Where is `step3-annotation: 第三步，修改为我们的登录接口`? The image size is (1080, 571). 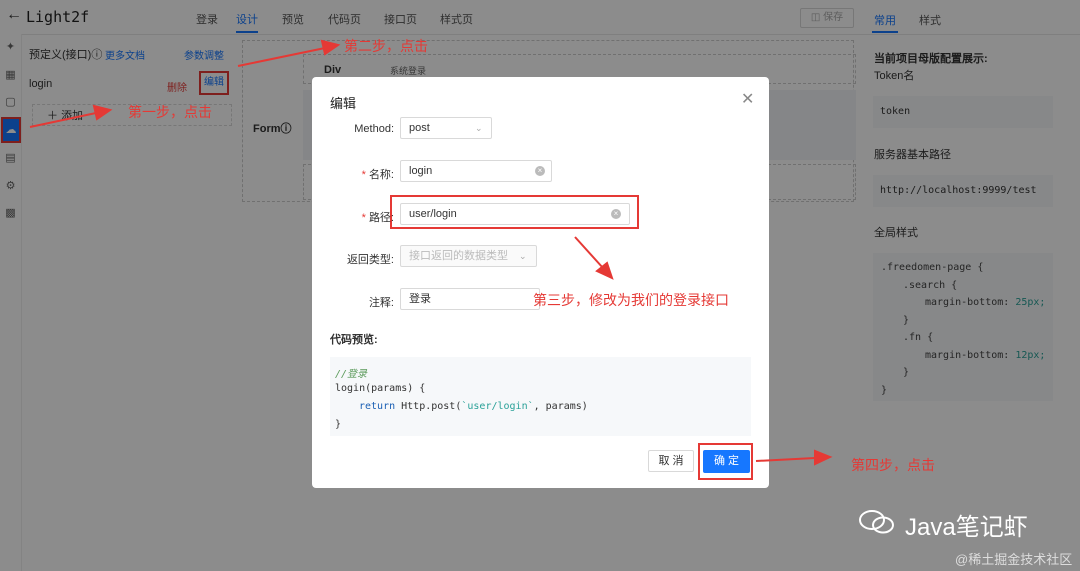
step3-annotation: 第三步，修改为我们的登录接口 is located at coordinates (631, 300).